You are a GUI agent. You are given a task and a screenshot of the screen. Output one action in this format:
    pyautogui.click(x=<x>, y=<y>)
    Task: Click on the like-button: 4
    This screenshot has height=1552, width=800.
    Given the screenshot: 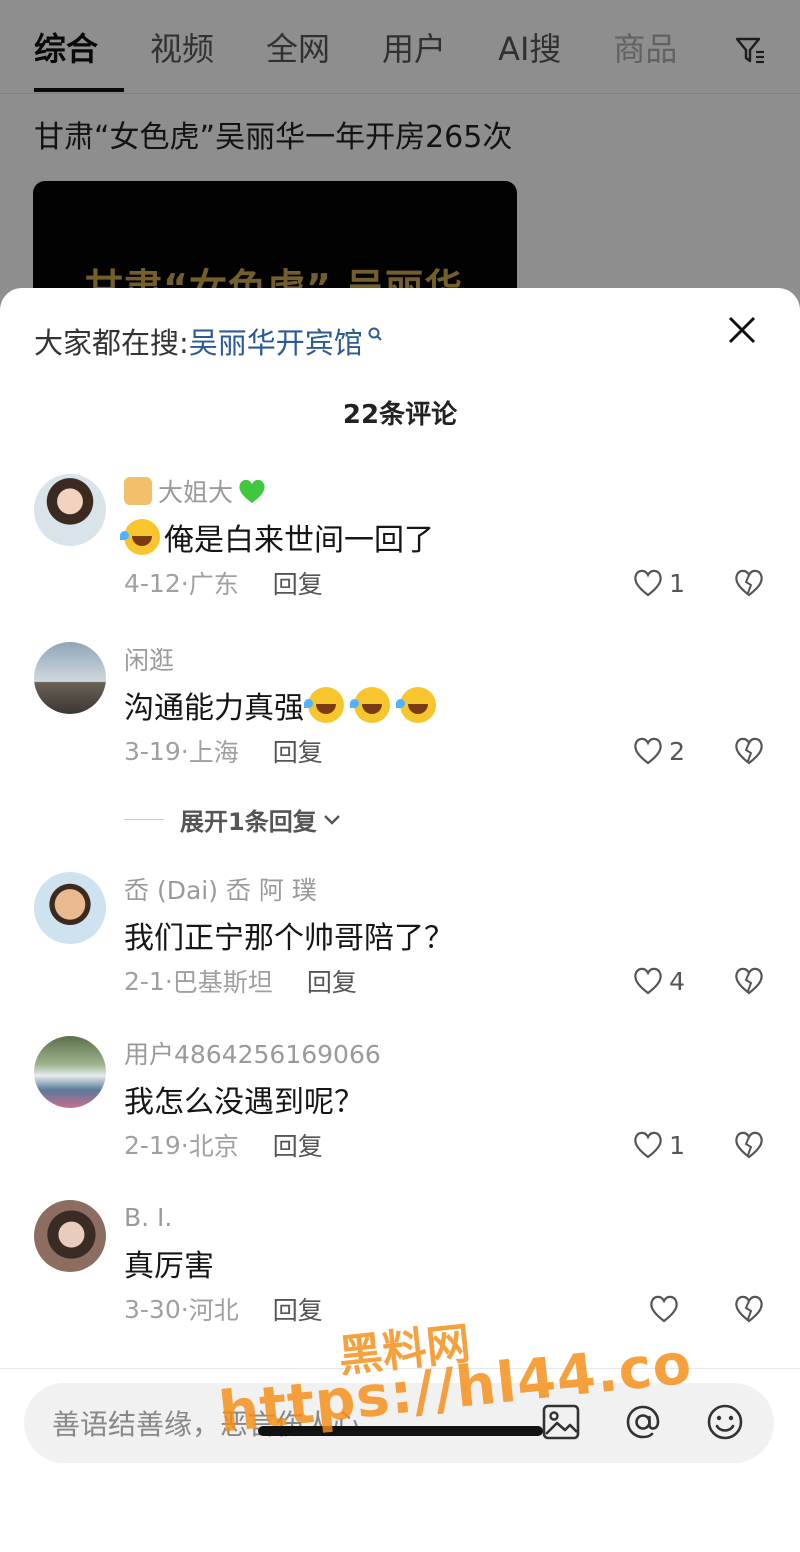 What is the action you would take?
    pyautogui.click(x=658, y=981)
    